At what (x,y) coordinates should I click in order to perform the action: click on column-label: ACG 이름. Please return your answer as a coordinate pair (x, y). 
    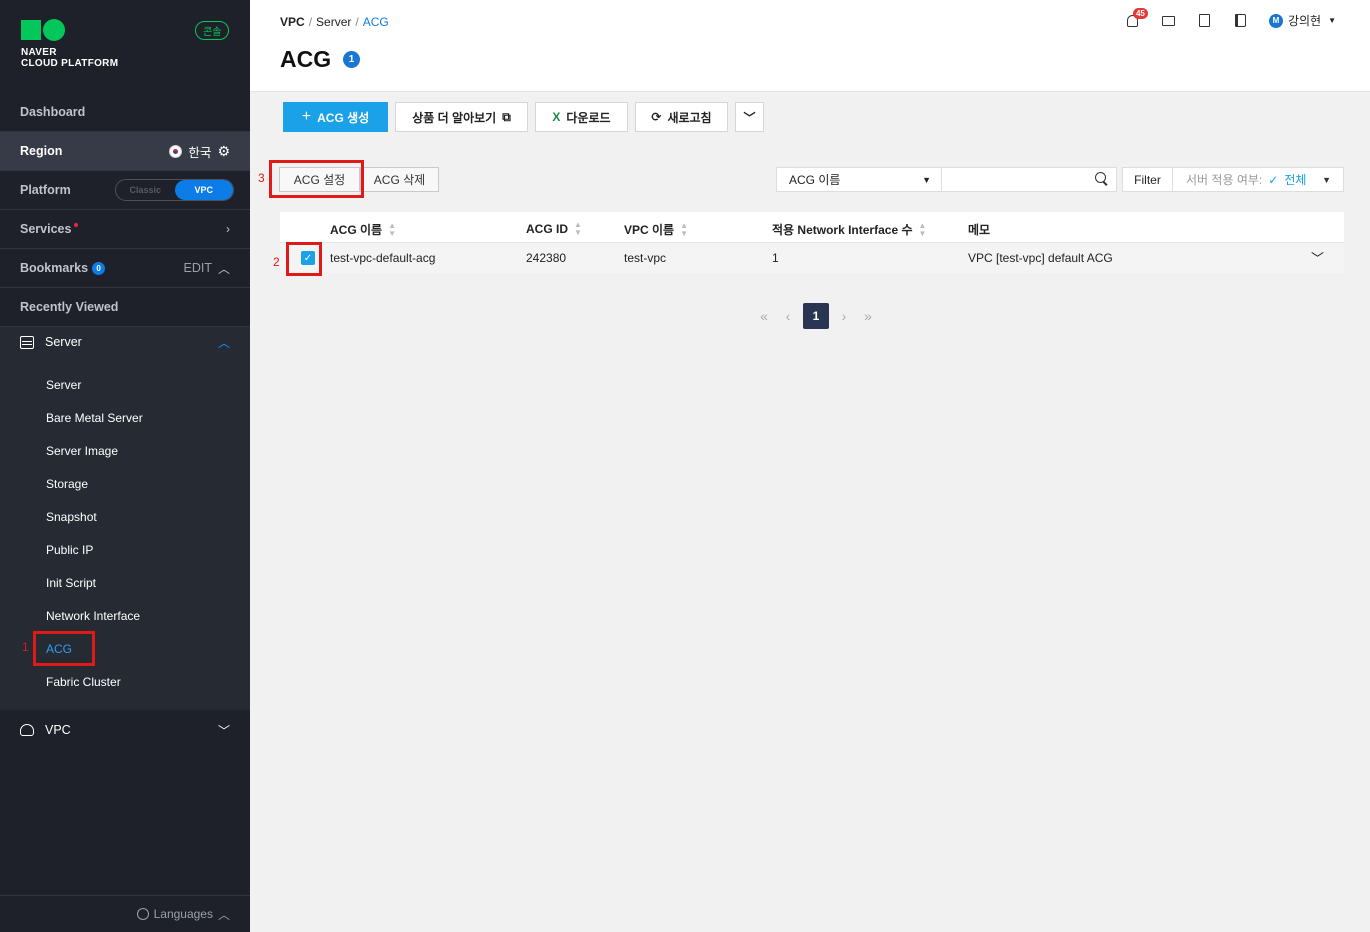
    Looking at the image, I should click on (356, 230).